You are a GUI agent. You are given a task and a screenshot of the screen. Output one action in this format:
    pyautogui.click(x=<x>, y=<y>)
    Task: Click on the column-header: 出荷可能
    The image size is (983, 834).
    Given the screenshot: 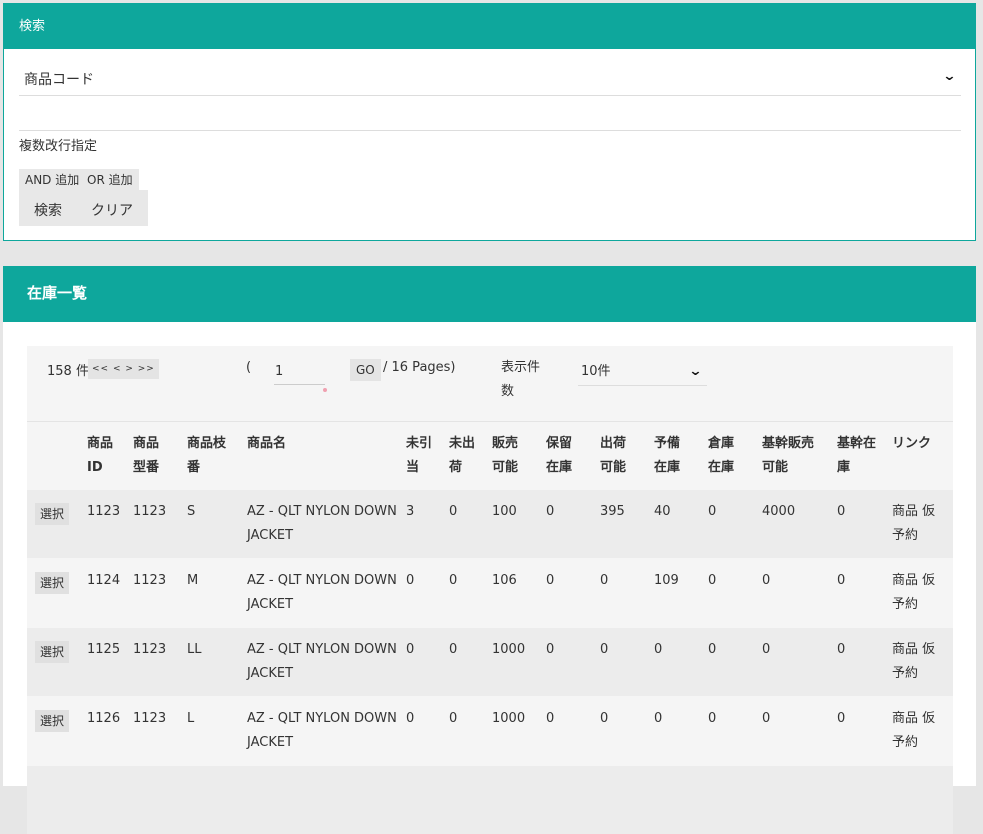 What is the action you would take?
    pyautogui.click(x=613, y=455)
    